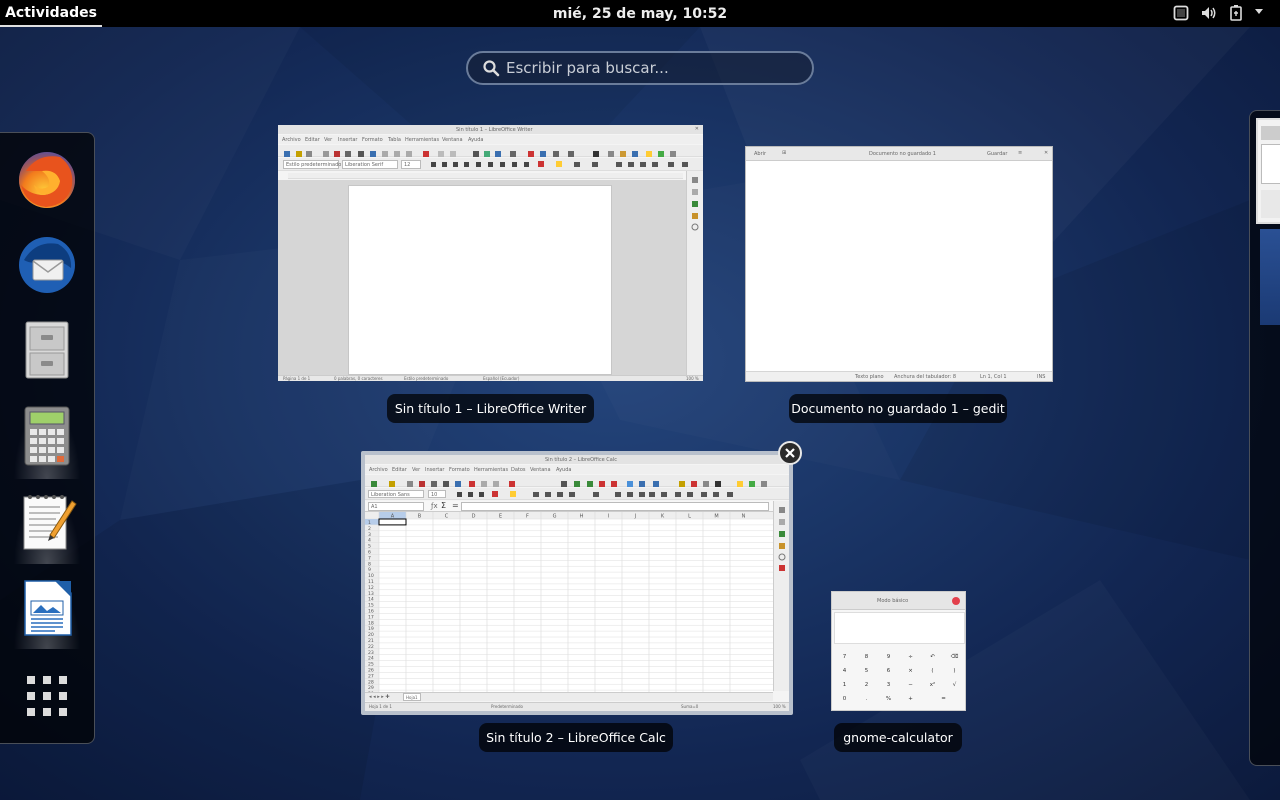 The height and width of the screenshot is (800, 1280). Describe the element at coordinates (932, 670) in the screenshot. I see `calculator-key: (` at that location.